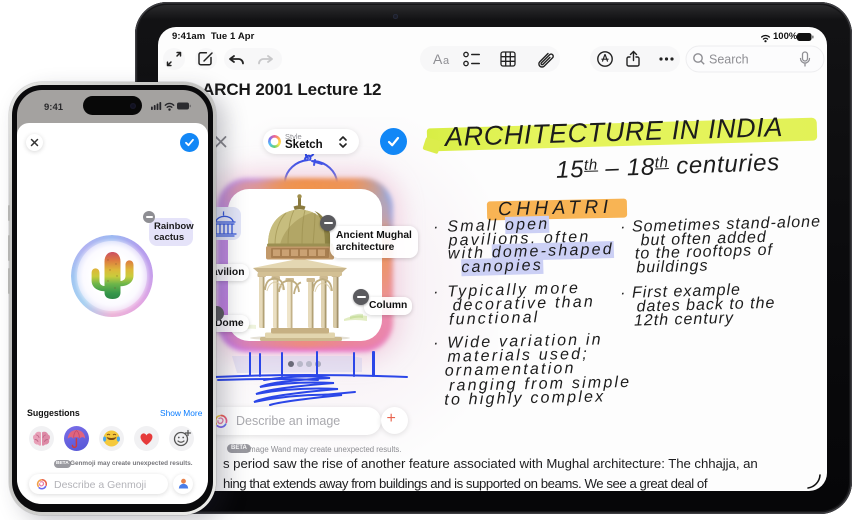 This screenshot has width=860, height=520. What do you see at coordinates (438, 59) in the screenshot?
I see `svg-text: A` at bounding box center [438, 59].